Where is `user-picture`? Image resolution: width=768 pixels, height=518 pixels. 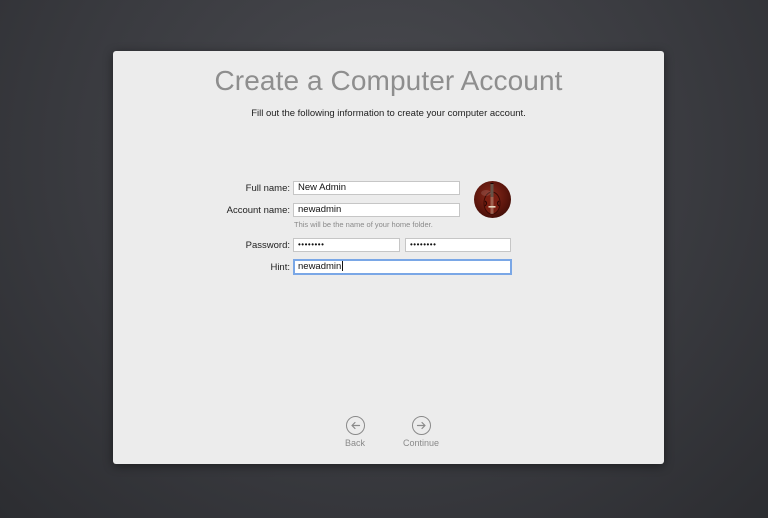
user-picture is located at coordinates (492, 199).